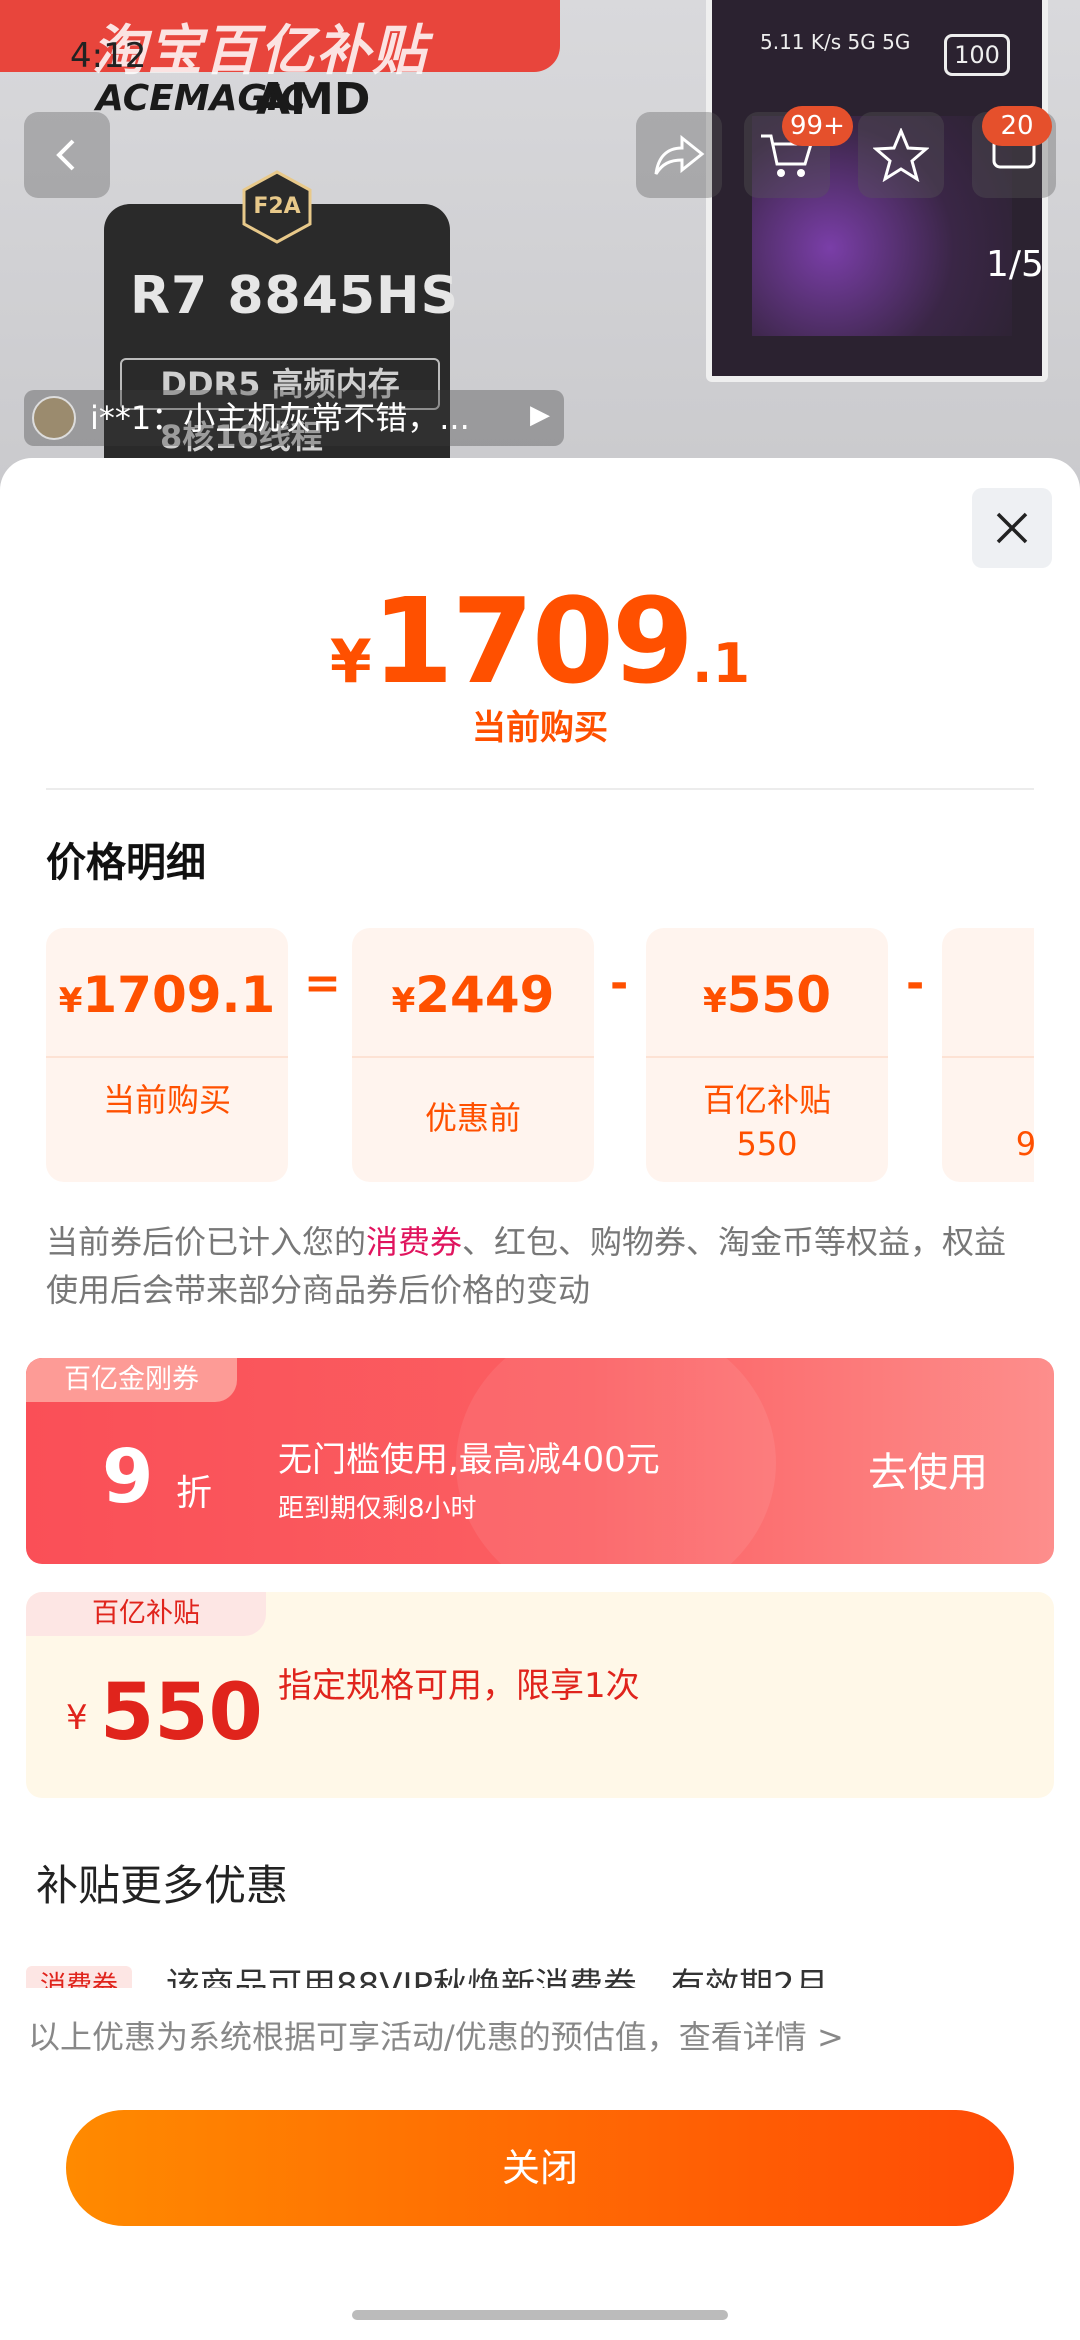 The width and height of the screenshot is (1080, 2340). Describe the element at coordinates (162, 1885) in the screenshot. I see `more-offers-title: 补贴更多优惠` at that location.